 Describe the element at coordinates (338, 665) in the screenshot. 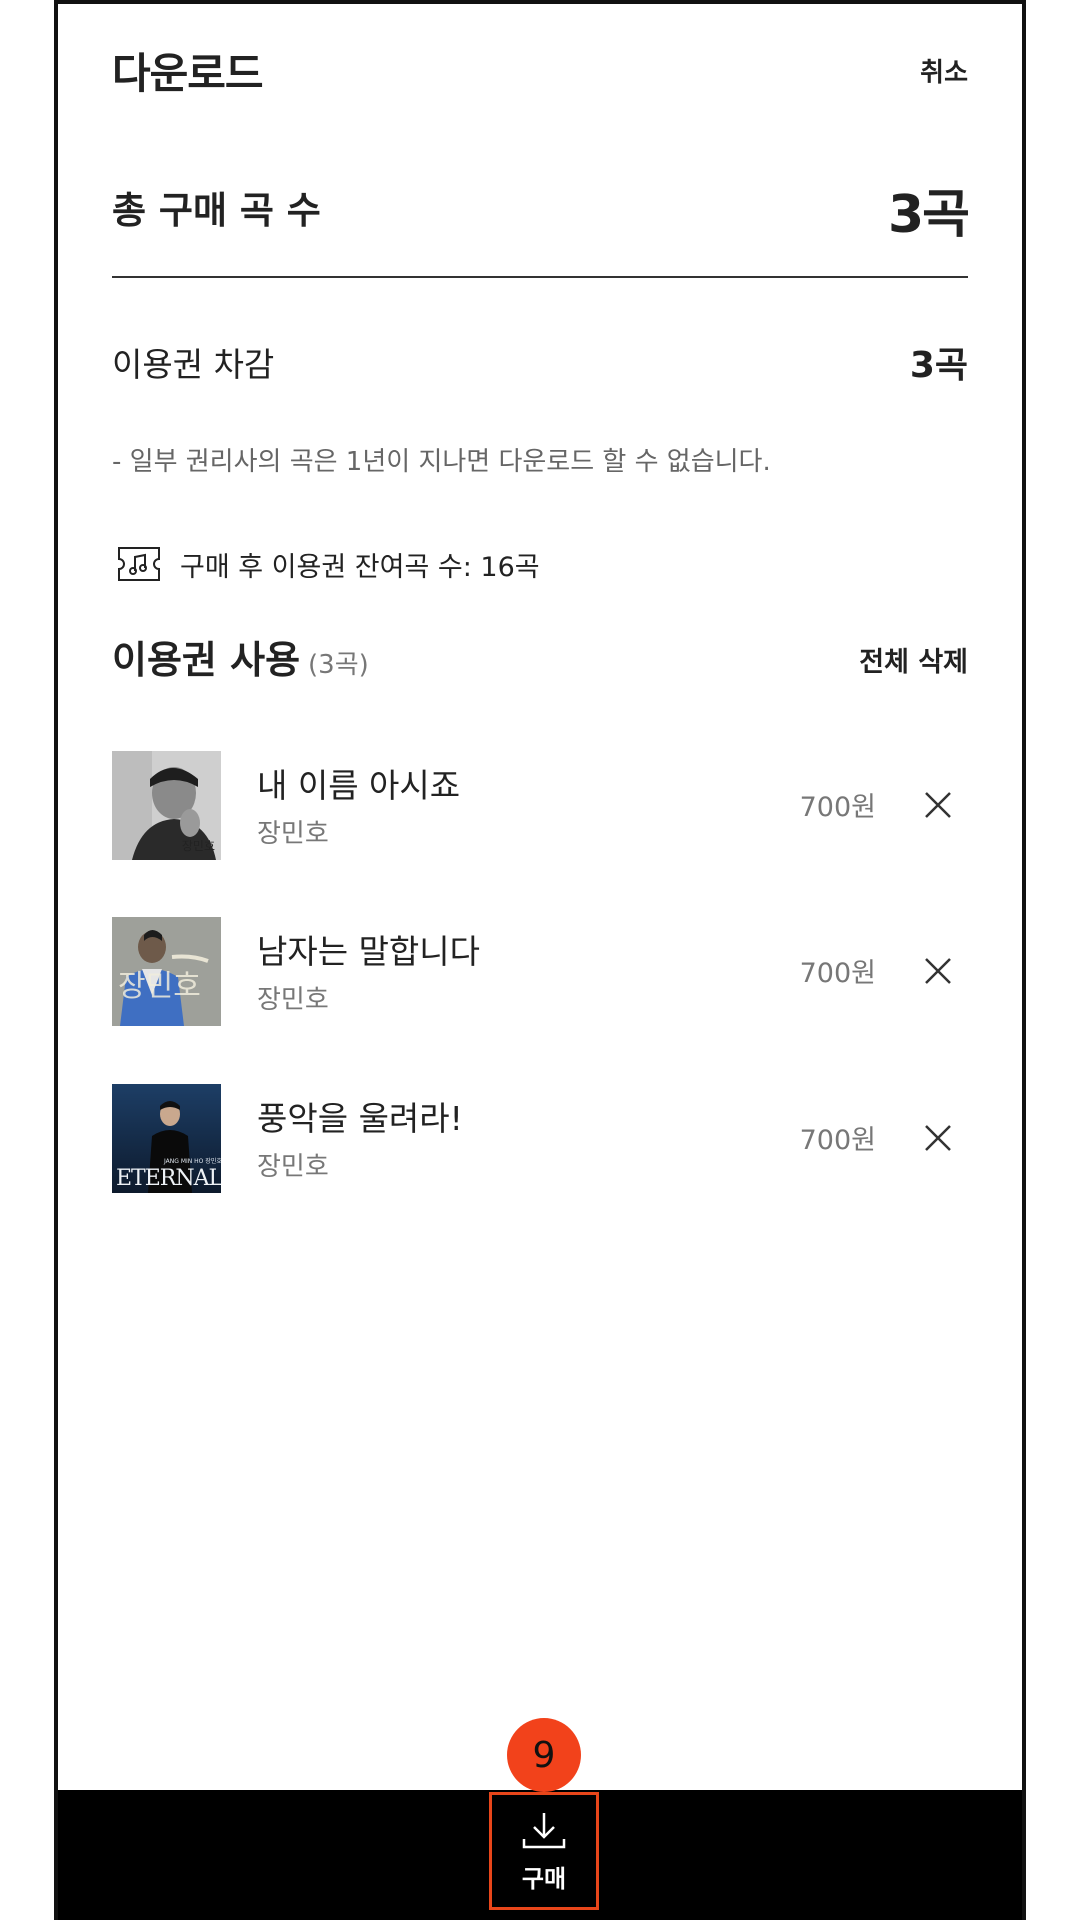

I see `section-count: (3곡)` at that location.